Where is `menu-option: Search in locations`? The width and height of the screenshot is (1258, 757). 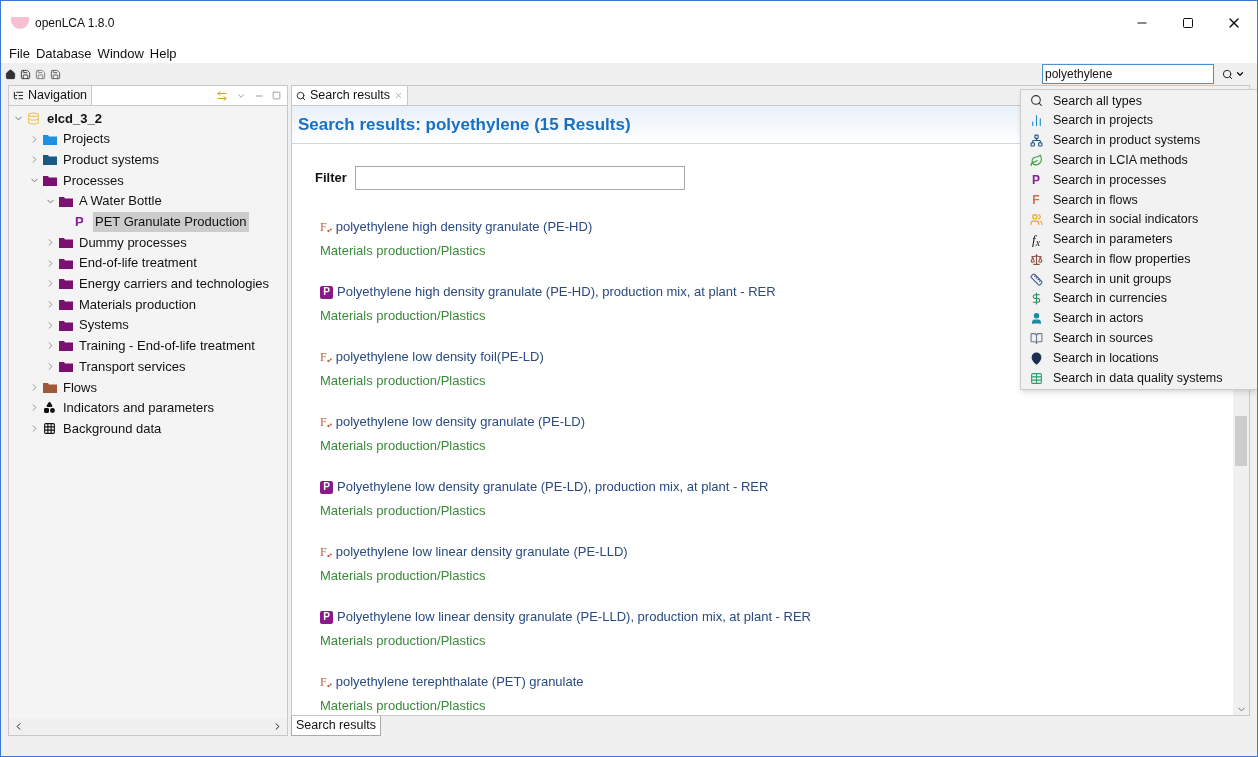 menu-option: Search in locations is located at coordinates (1139, 358).